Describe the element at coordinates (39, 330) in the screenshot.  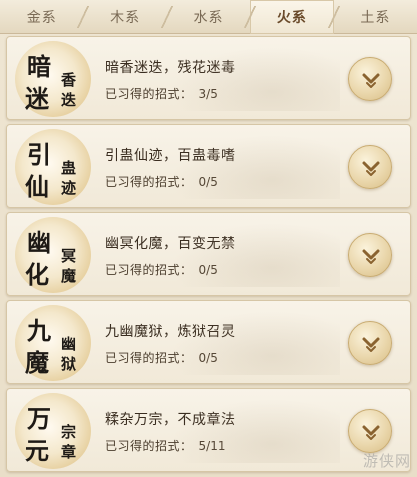
I see `emblem-char: 九` at that location.